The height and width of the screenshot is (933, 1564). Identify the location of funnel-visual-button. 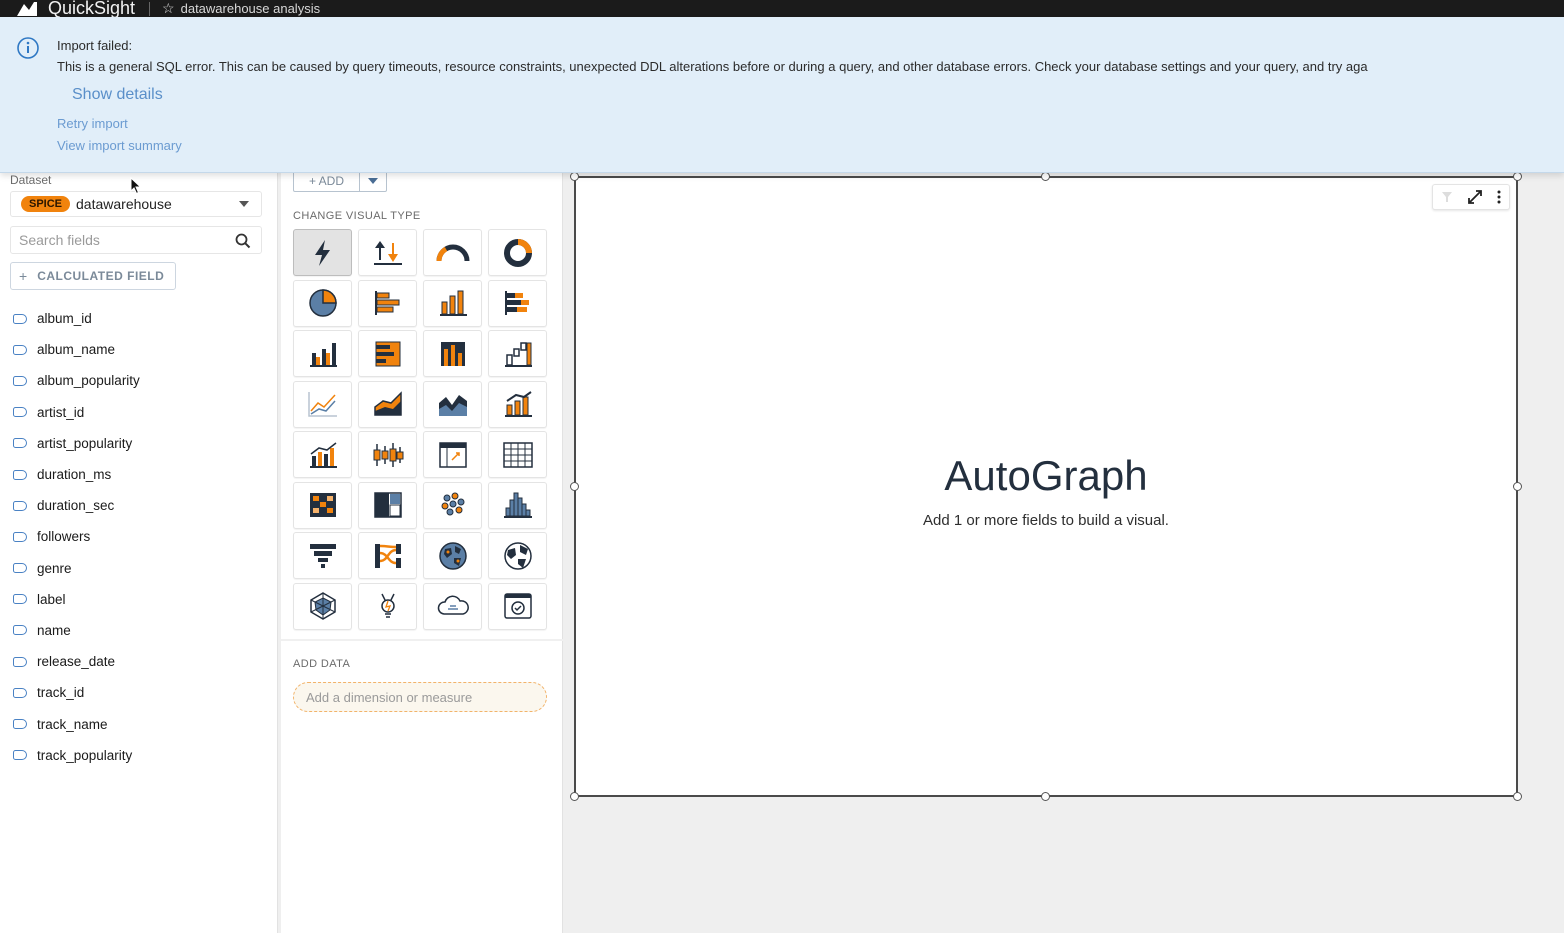
(322, 555).